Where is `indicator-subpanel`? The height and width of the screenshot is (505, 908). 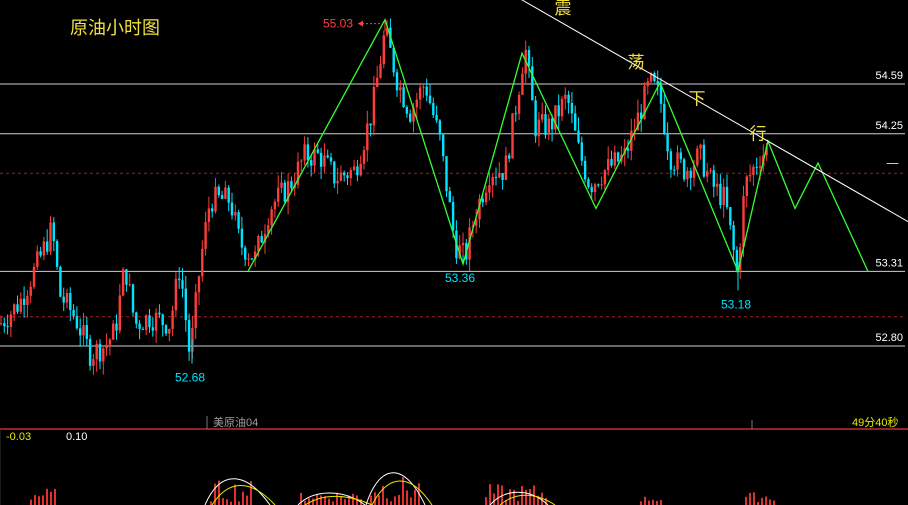
indicator-subpanel is located at coordinates (402, 488).